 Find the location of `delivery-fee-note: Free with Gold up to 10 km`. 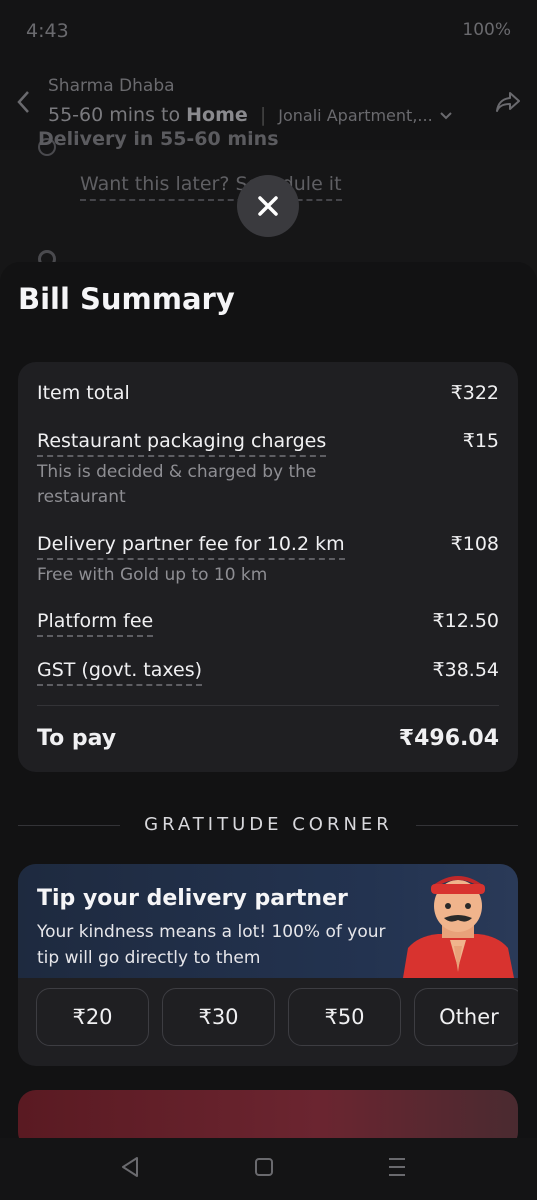

delivery-fee-note: Free with Gold up to 10 km is located at coordinates (152, 575).